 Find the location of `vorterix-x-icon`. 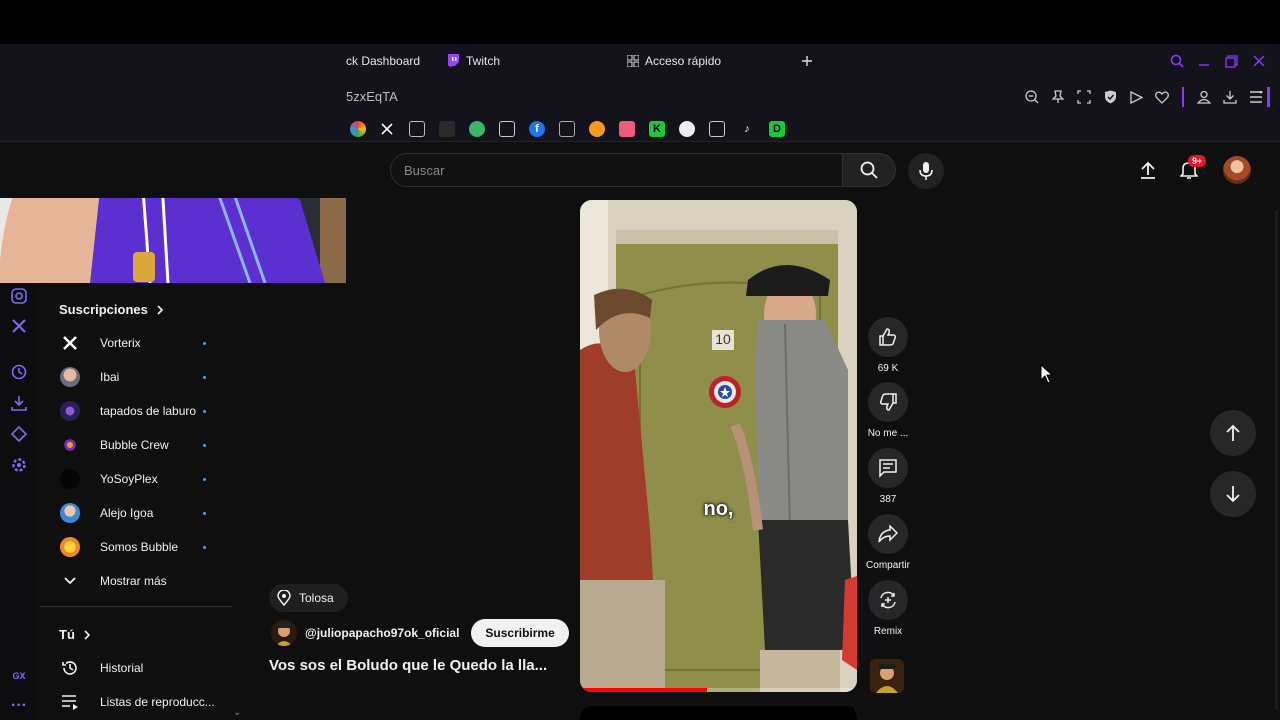

vorterix-x-icon is located at coordinates (70, 343).